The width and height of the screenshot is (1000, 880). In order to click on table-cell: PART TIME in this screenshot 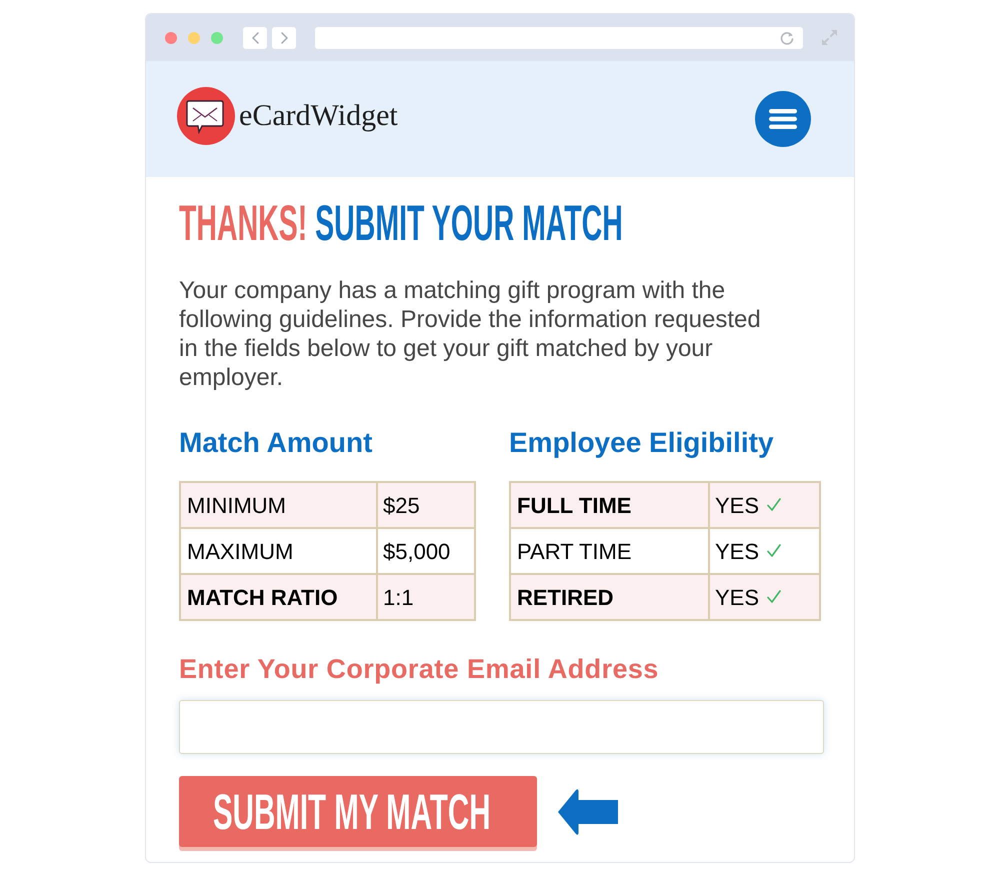, I will do `click(609, 551)`.